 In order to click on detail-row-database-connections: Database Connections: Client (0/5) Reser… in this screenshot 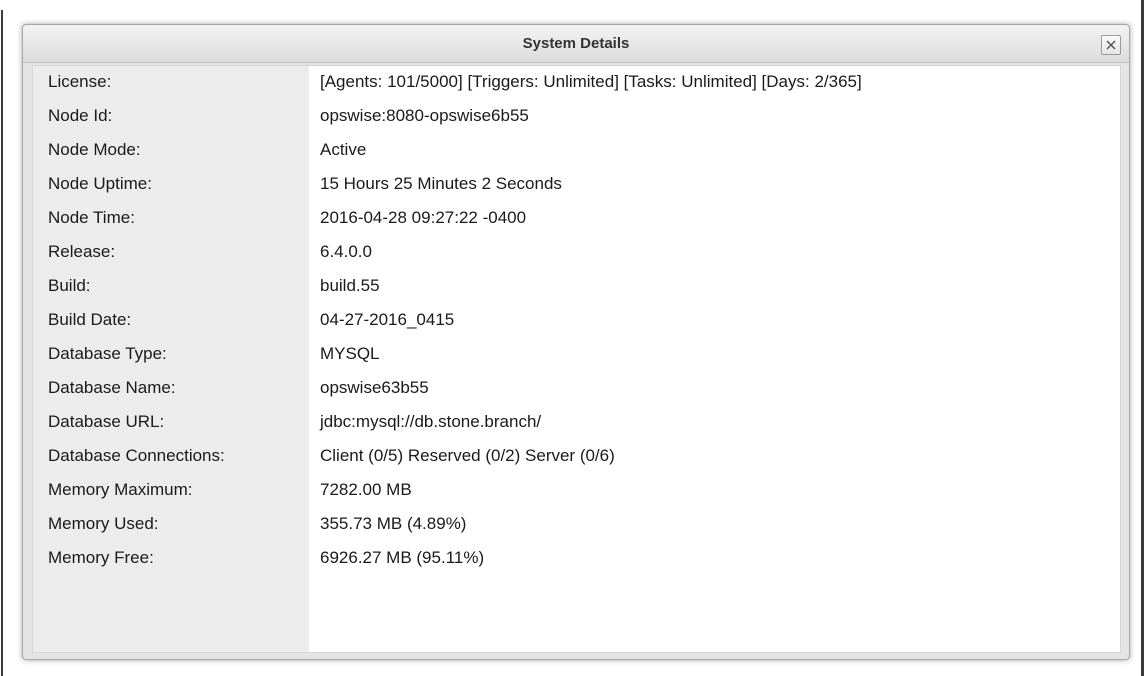, I will do `click(576, 457)`.